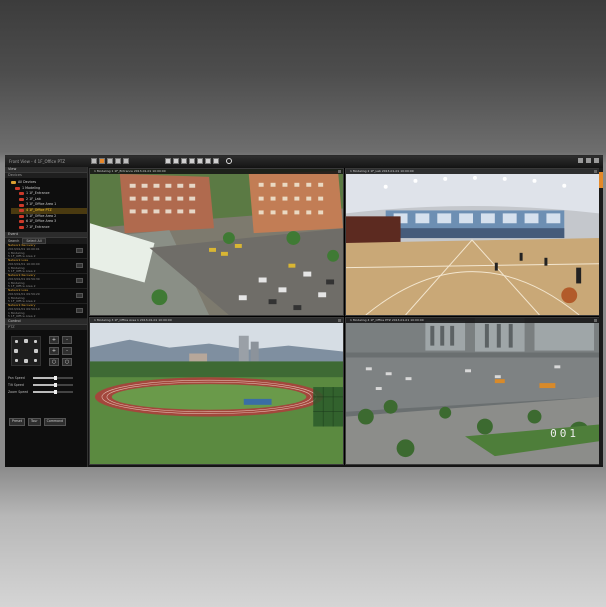 This screenshot has height=607, width=606. What do you see at coordinates (472, 171) in the screenshot?
I see `camera-title: 1 Modeling 2 1F_Lab 2013-01-01 10:00:00` at bounding box center [472, 171].